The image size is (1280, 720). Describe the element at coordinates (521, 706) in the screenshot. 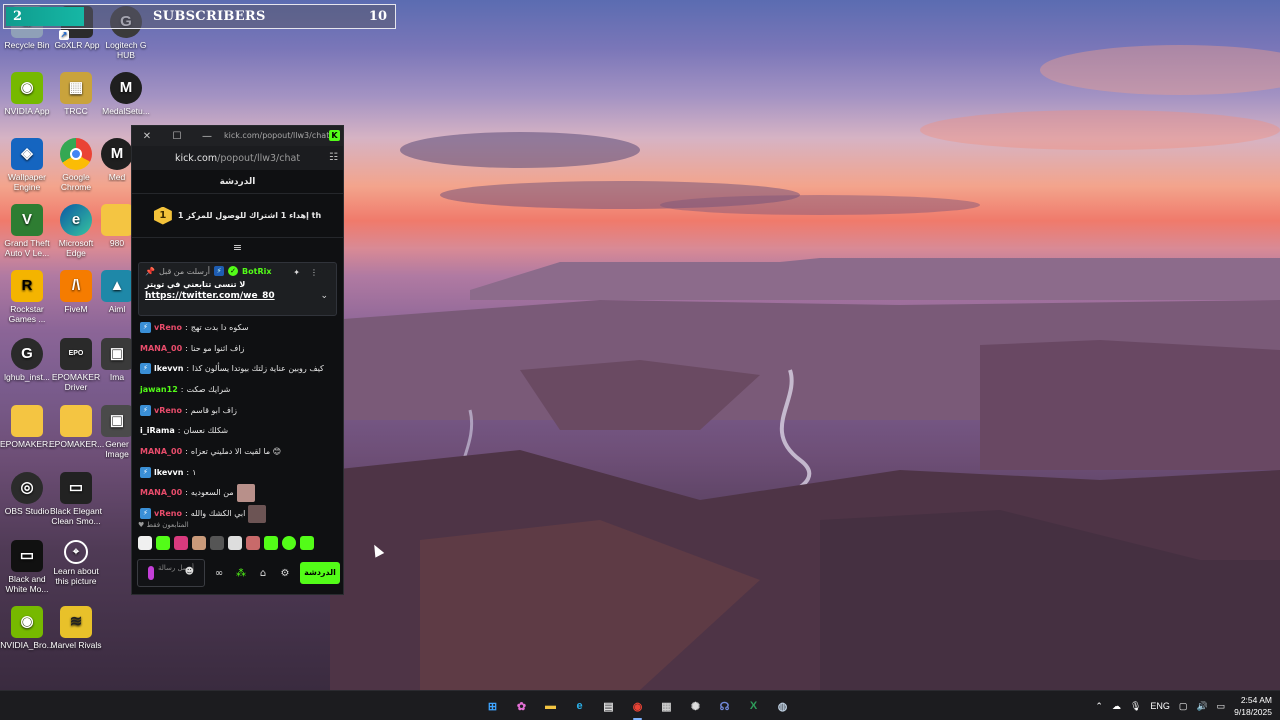

I see `copilot-icon: ✿` at that location.